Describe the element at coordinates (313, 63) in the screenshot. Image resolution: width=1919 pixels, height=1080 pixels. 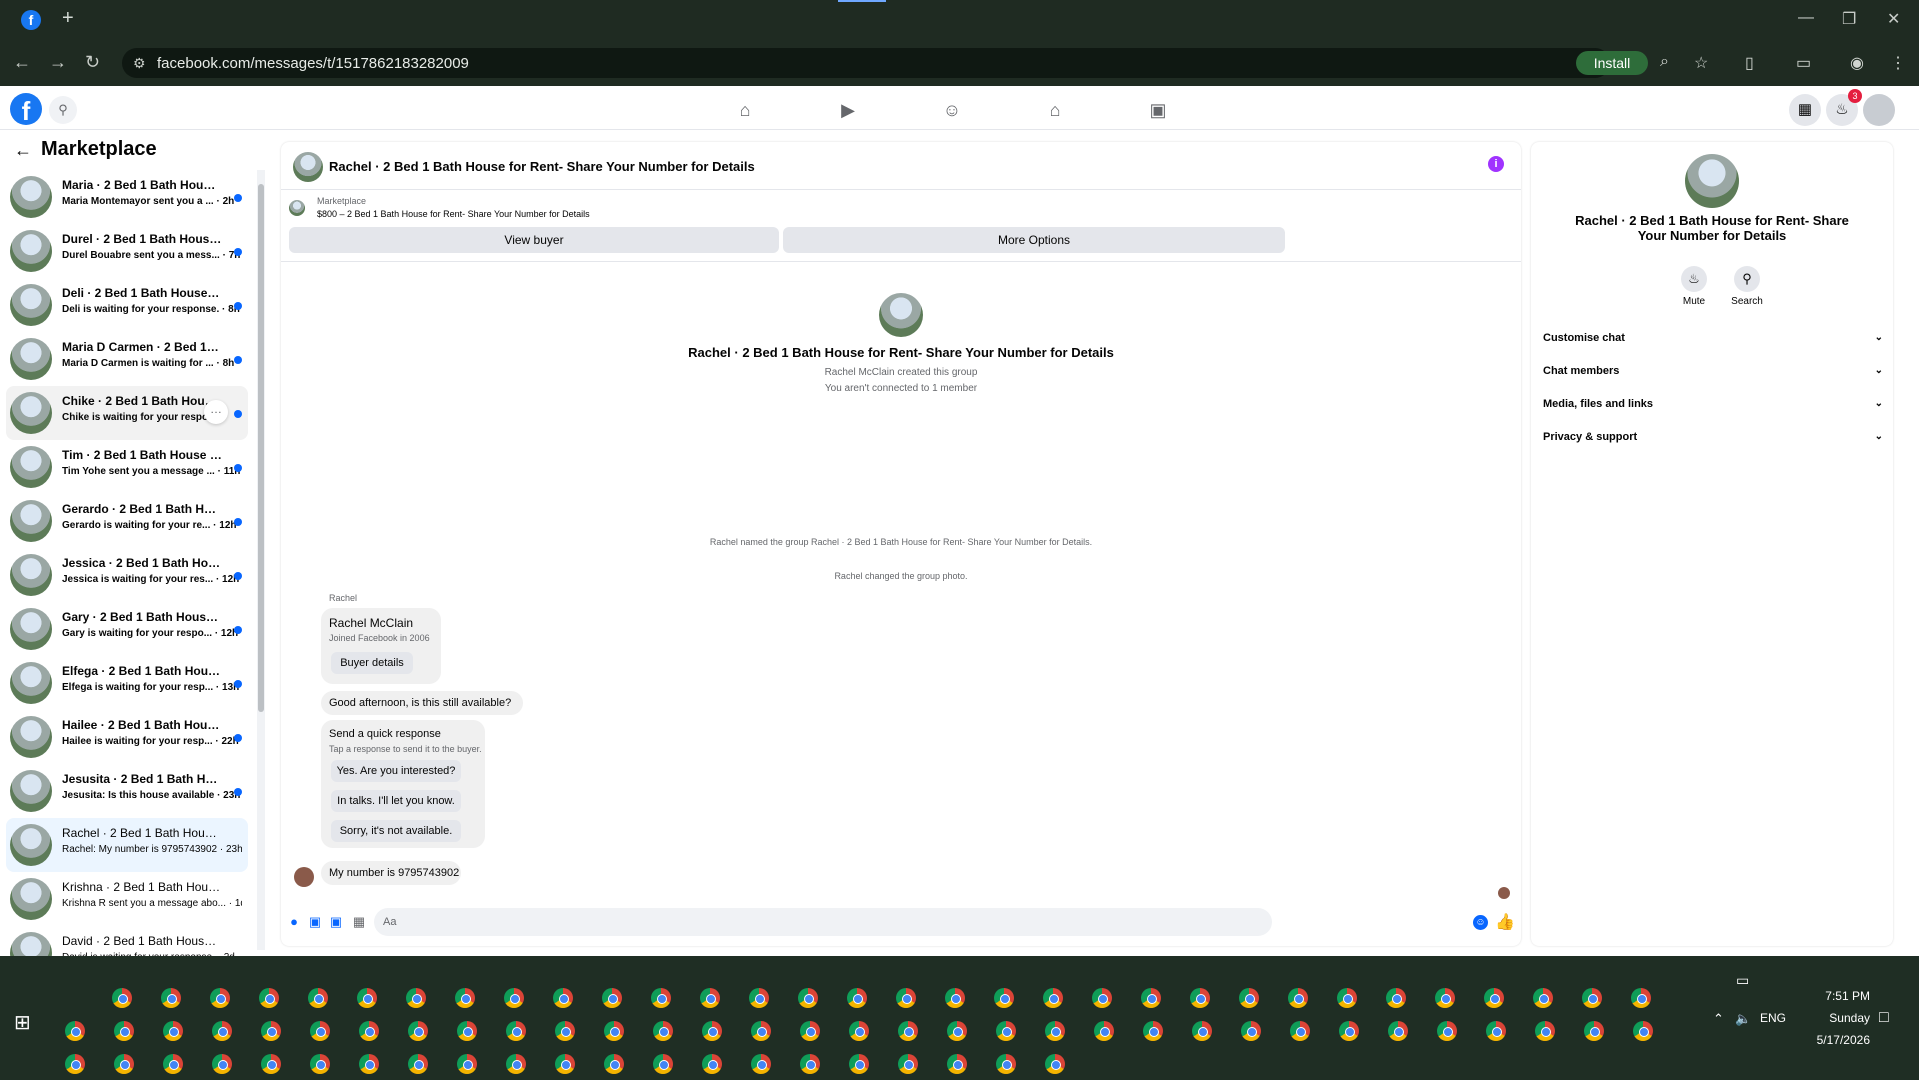
I see `url-text: facebook.com/messages/t/1517862183282009` at that location.